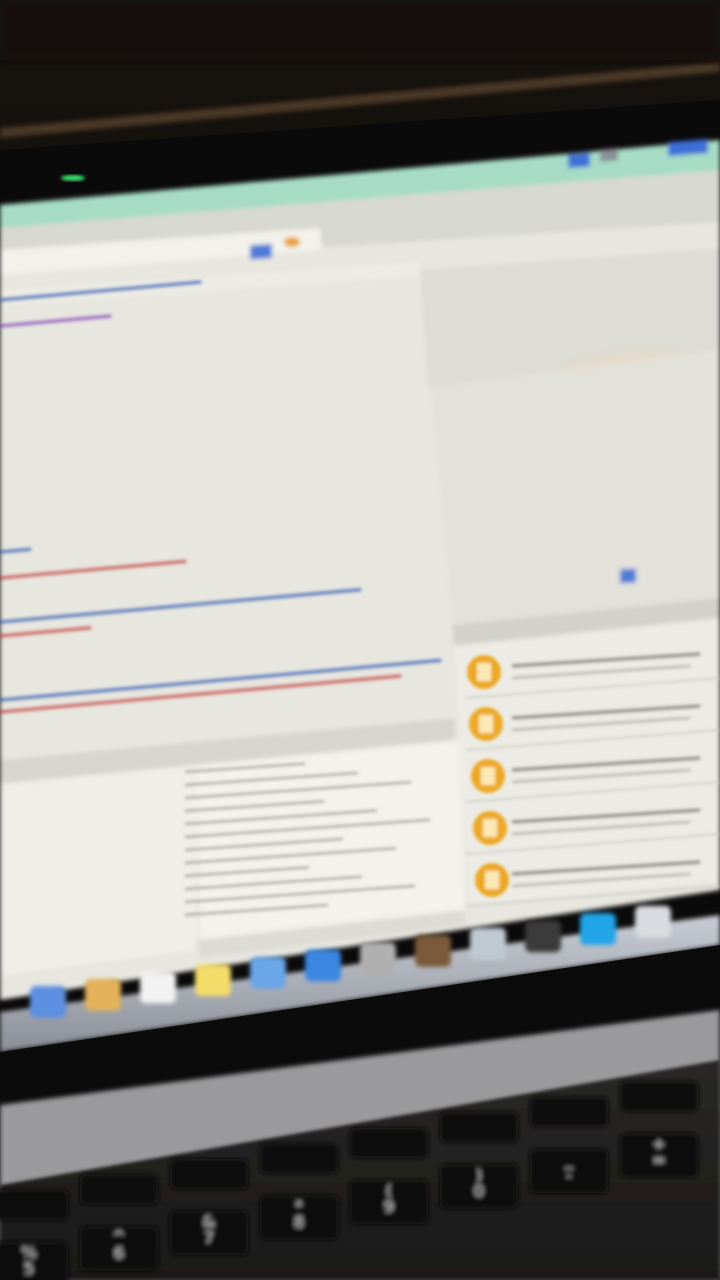  I want to click on key-label: 7, so click(209, 1237).